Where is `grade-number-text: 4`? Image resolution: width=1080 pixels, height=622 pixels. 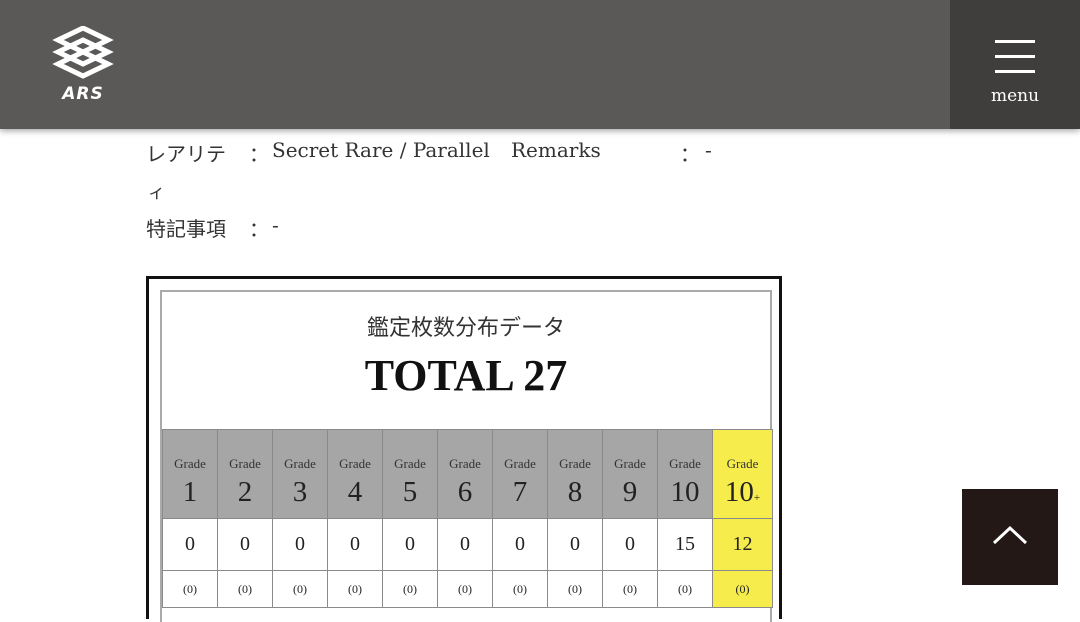
grade-number-text: 4 is located at coordinates (355, 492).